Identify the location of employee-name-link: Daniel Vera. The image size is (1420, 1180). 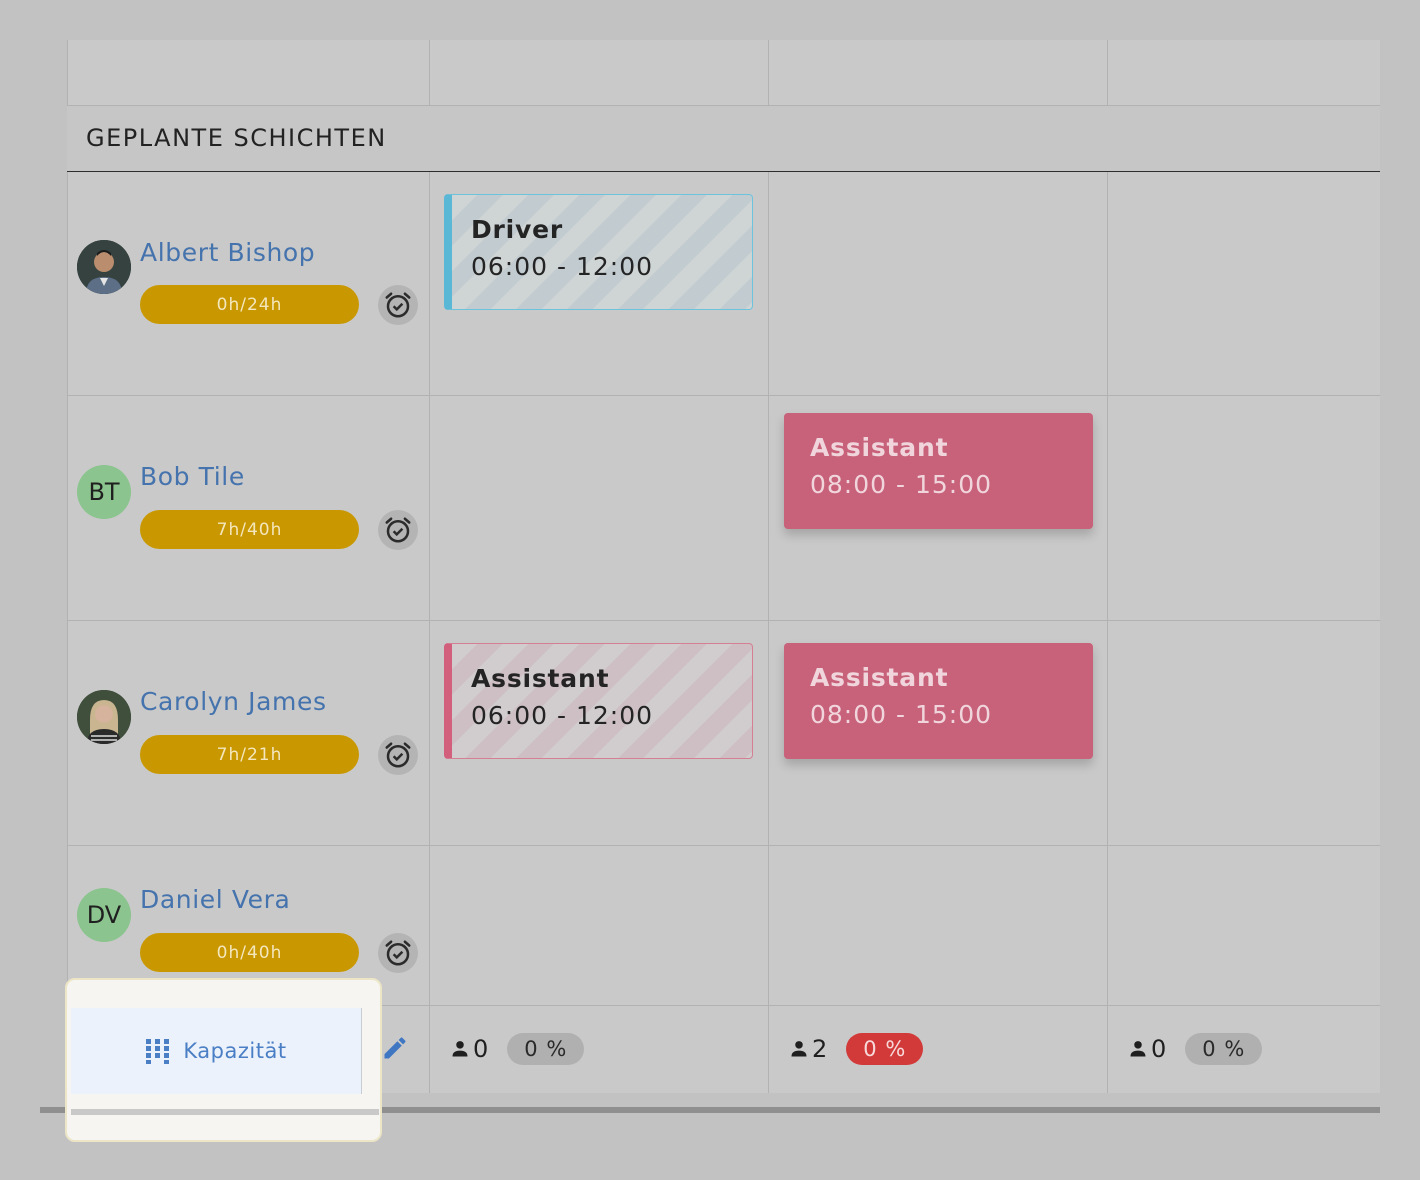
(215, 899).